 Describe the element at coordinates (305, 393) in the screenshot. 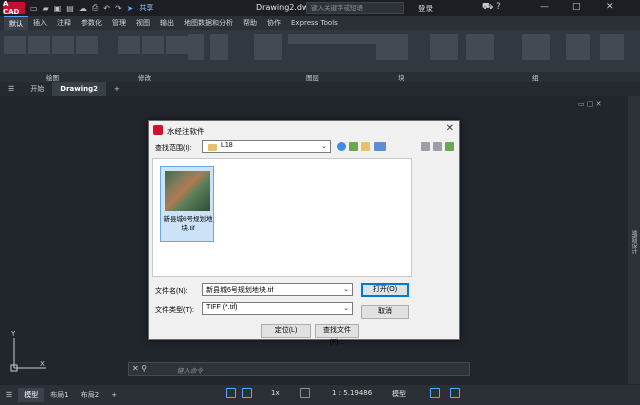

I see `workspace-icon` at that location.